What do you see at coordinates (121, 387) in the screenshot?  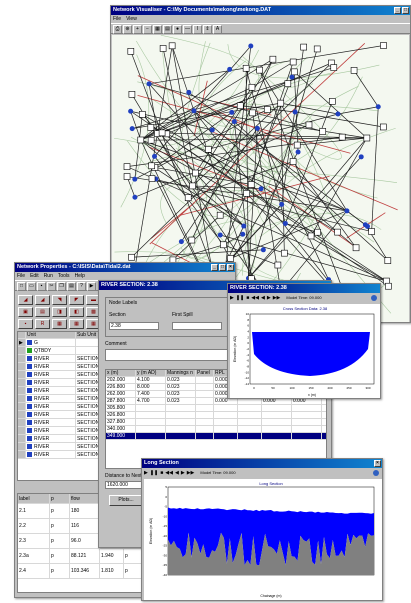 I see `table-cell: 226.800` at bounding box center [121, 387].